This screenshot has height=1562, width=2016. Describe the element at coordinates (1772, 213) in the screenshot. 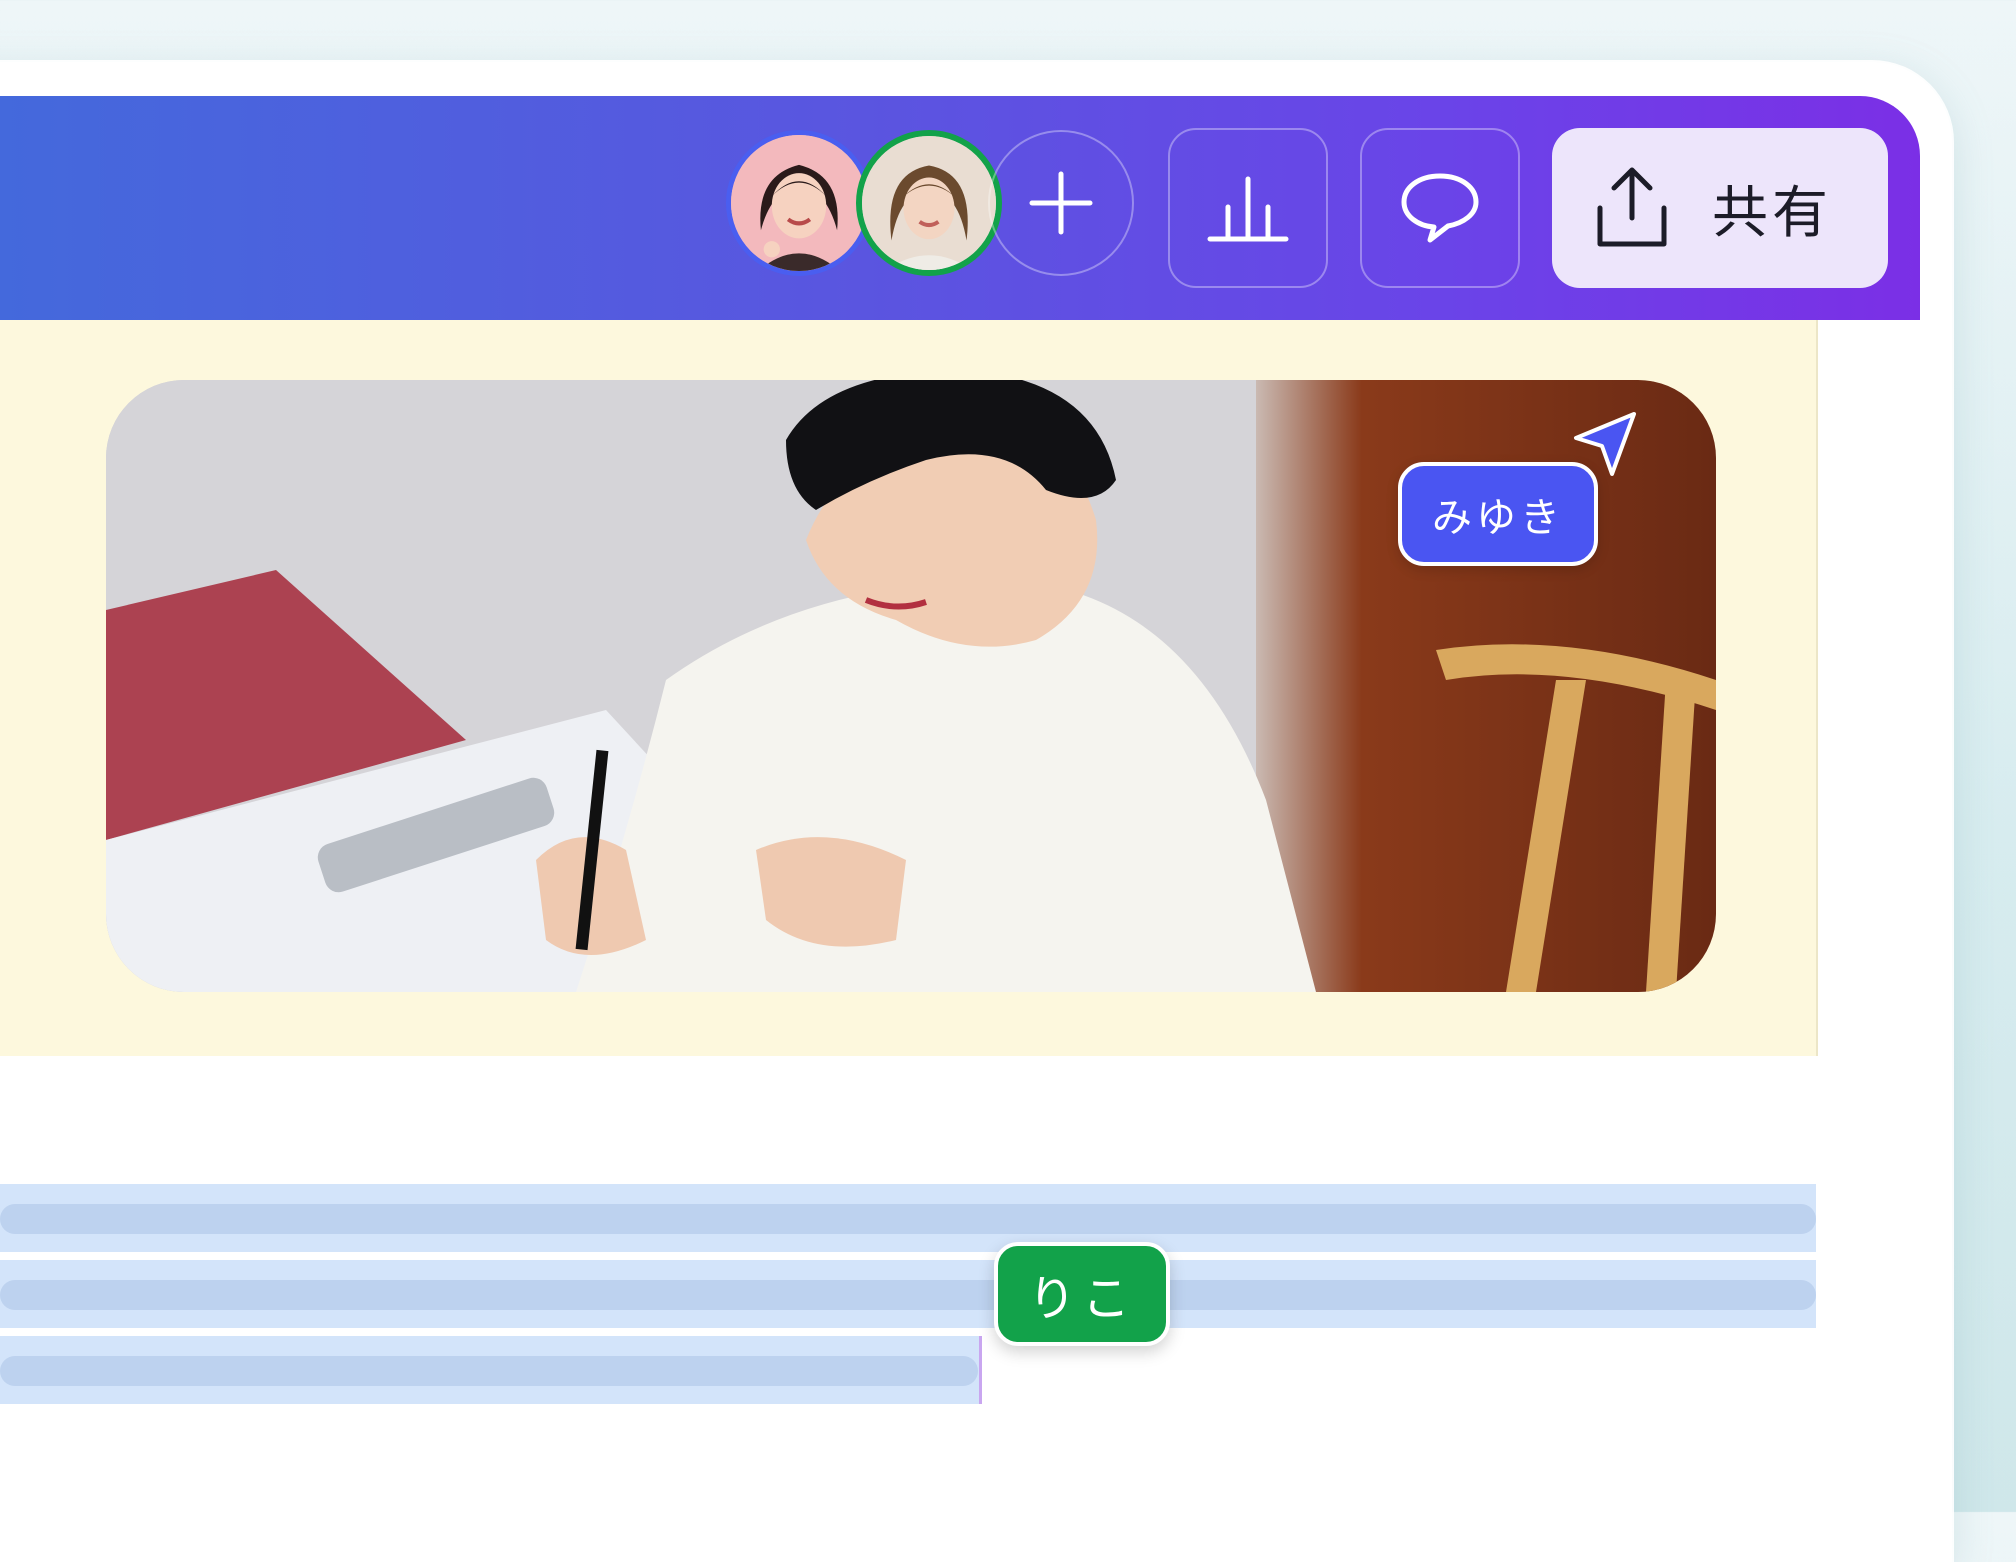

I see `share-label: 共有` at that location.